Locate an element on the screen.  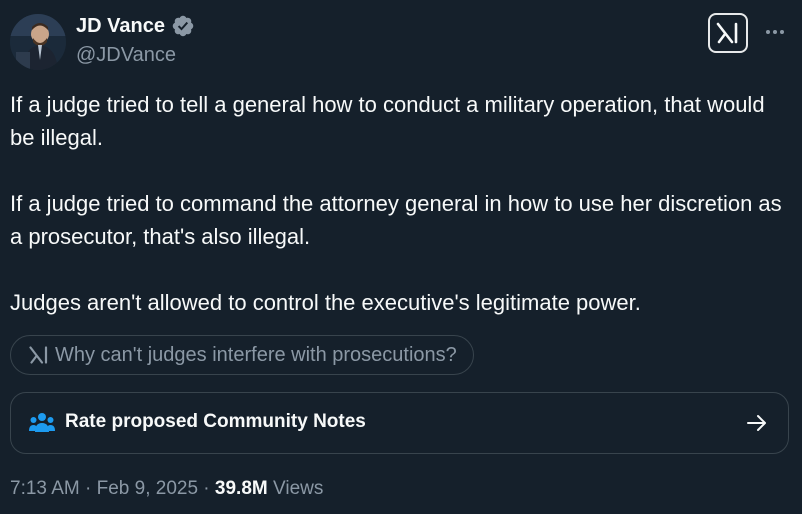
people-icon is located at coordinates (42, 422).